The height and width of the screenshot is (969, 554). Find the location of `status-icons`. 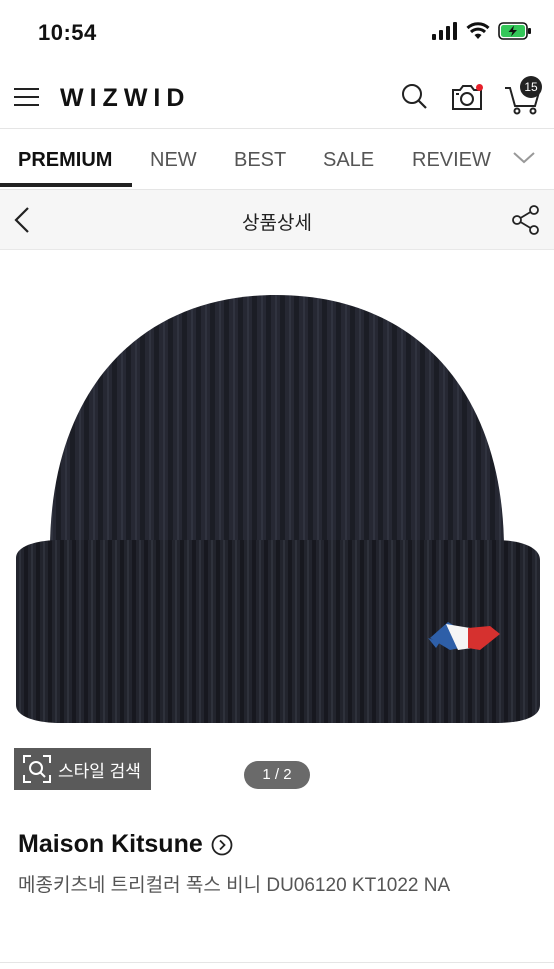

status-icons is located at coordinates (482, 31).